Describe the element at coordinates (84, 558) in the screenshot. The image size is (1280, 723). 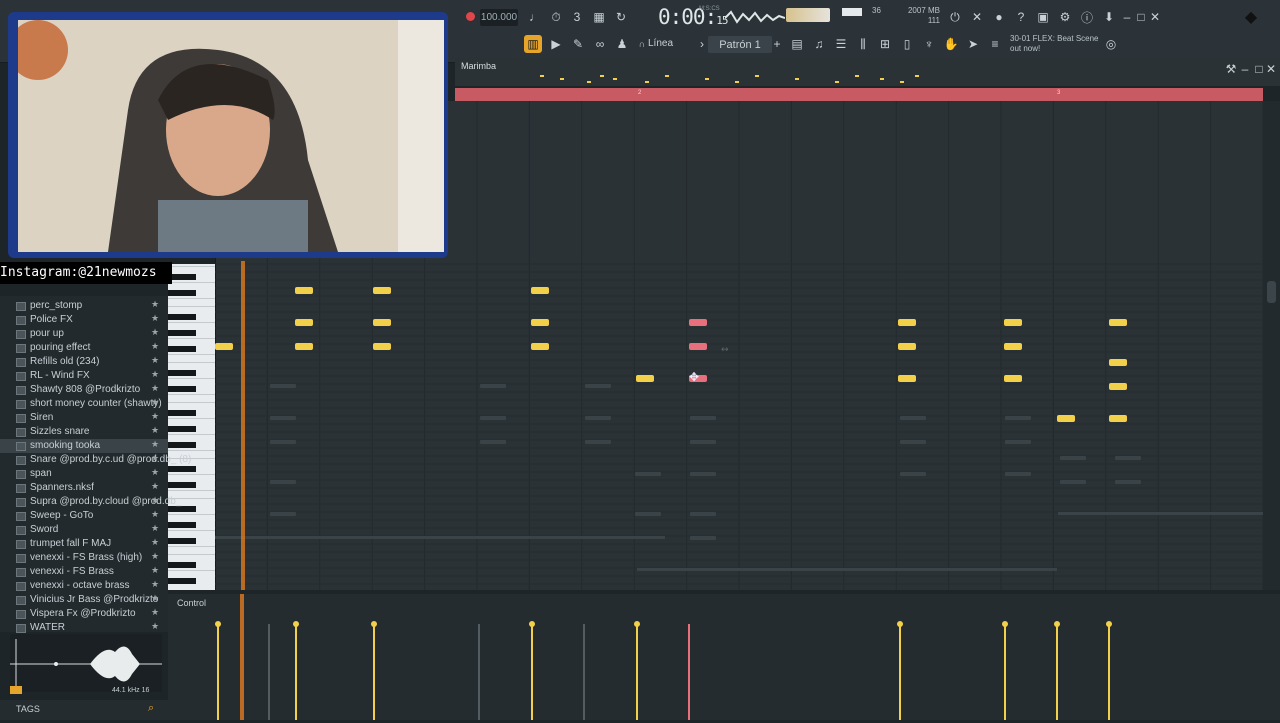
I see `browser-item: venexxi - FS Brass (high) ★` at that location.